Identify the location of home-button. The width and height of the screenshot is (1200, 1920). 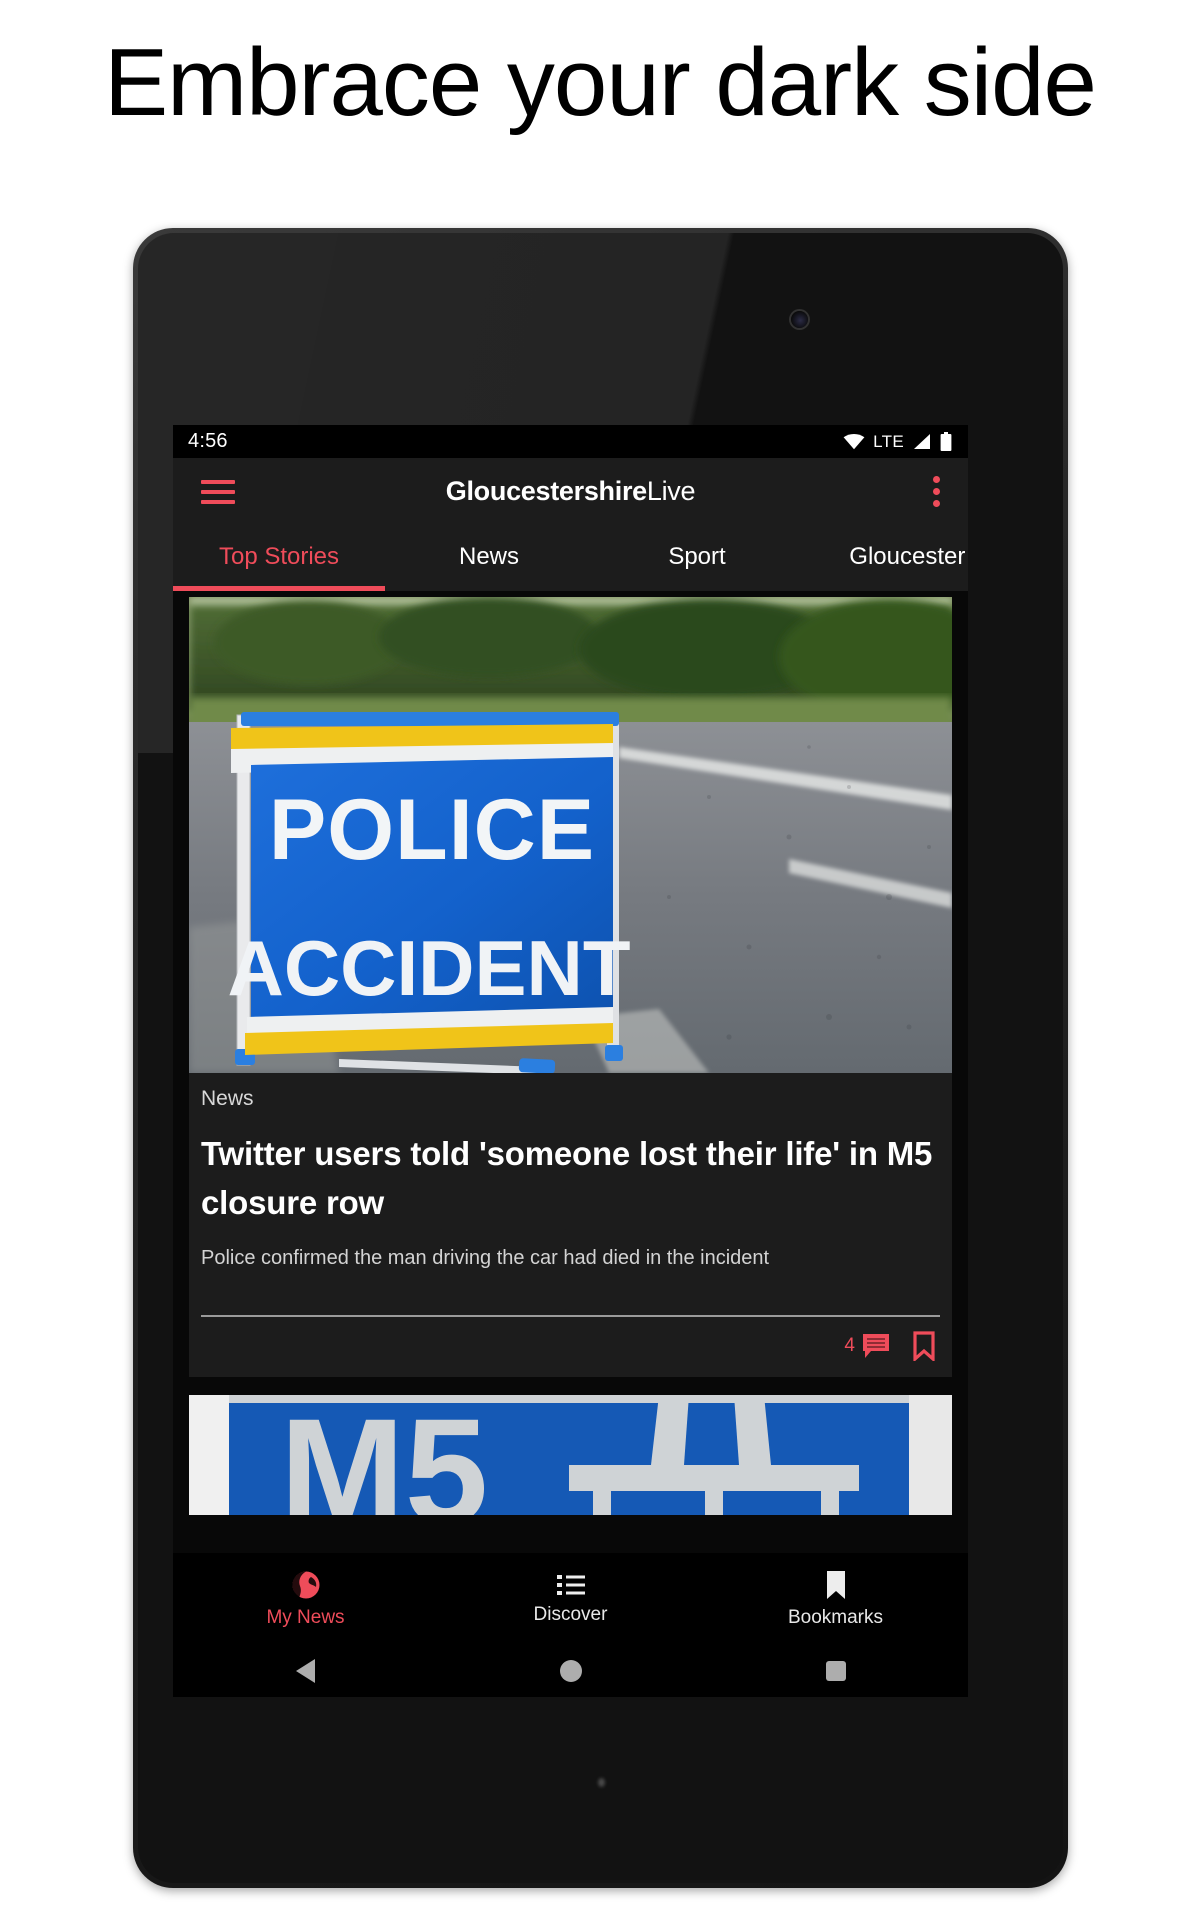
(570, 1671).